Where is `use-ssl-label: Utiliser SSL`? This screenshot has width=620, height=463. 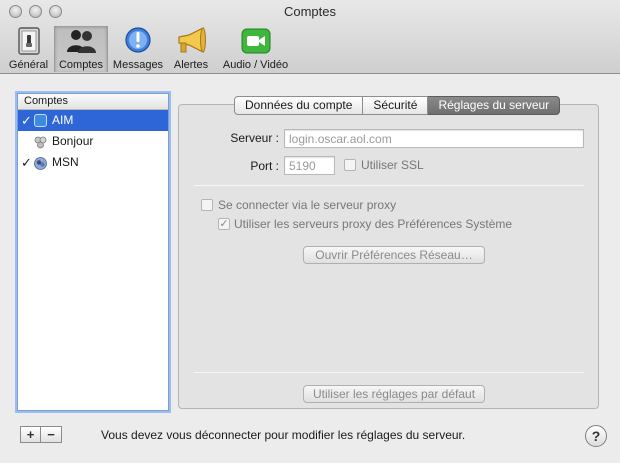 use-ssl-label: Utiliser SSL is located at coordinates (392, 165).